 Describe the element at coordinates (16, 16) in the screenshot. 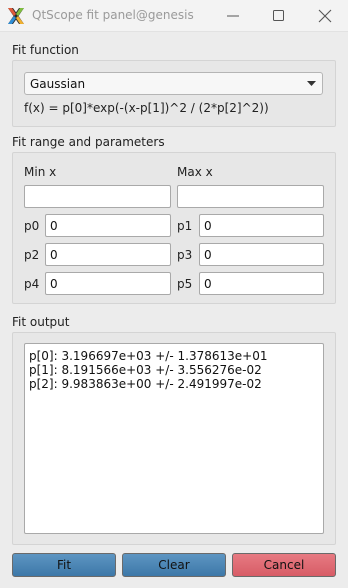

I see `x-logo-icon` at that location.